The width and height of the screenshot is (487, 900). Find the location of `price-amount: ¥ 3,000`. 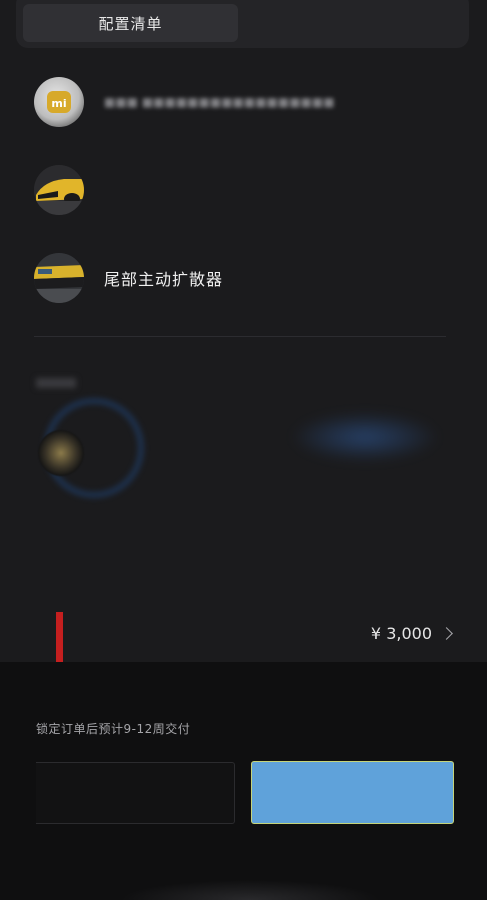

price-amount: ¥ 3,000 is located at coordinates (401, 633).